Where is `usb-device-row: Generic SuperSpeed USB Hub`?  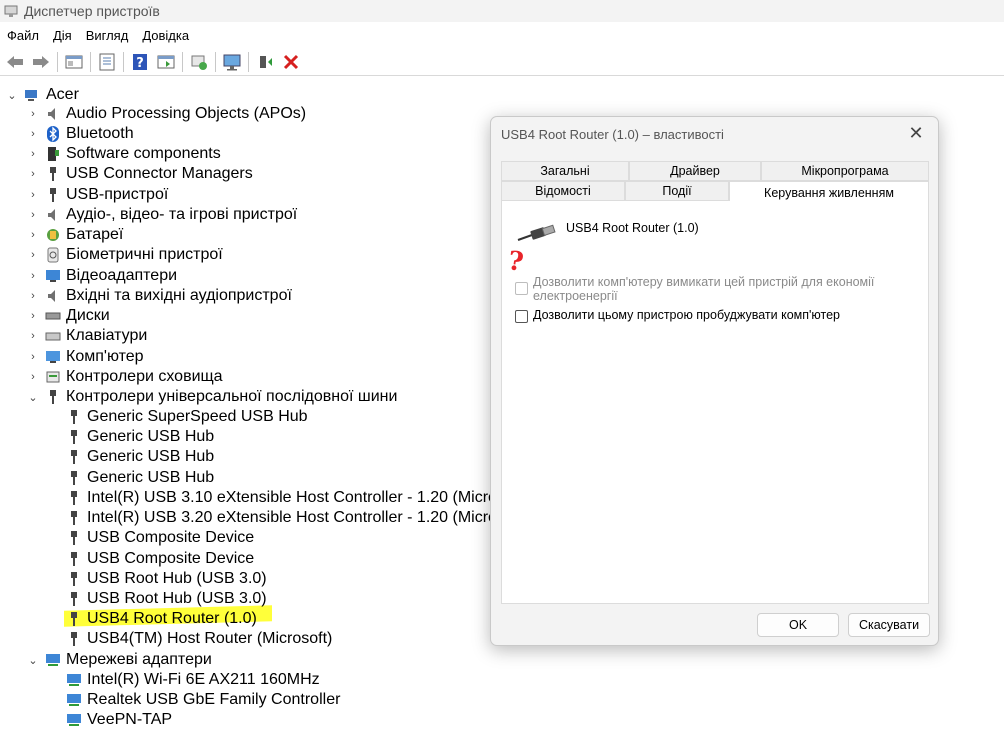
usb-device-row: Generic SuperSpeed USB Hub is located at coordinates (187, 417).